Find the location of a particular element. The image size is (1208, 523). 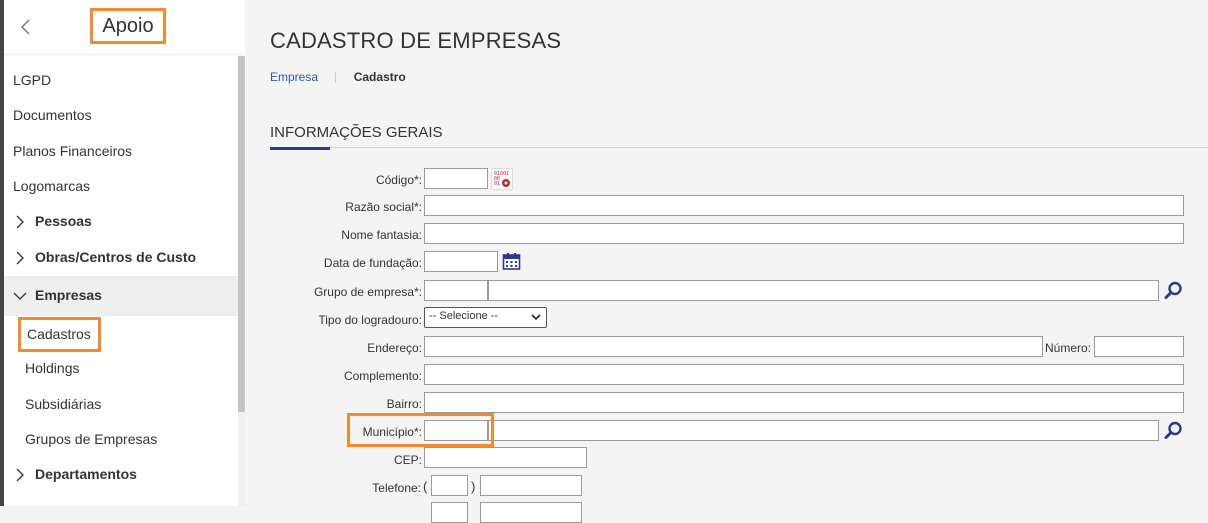

nome-fantasia-label: Nome fantasia: is located at coordinates (381, 235).